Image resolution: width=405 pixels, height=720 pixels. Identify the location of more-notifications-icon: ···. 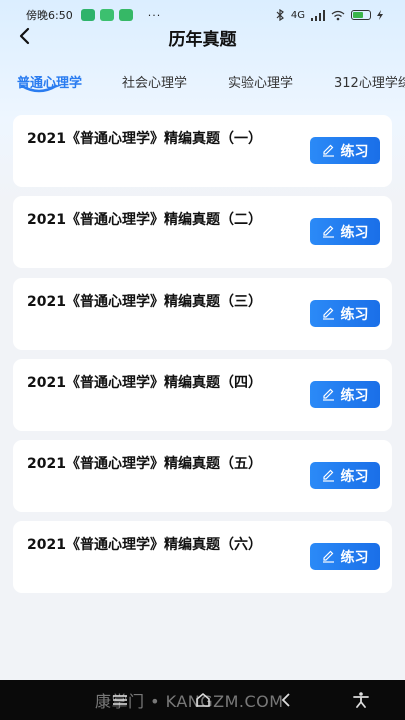
(154, 15).